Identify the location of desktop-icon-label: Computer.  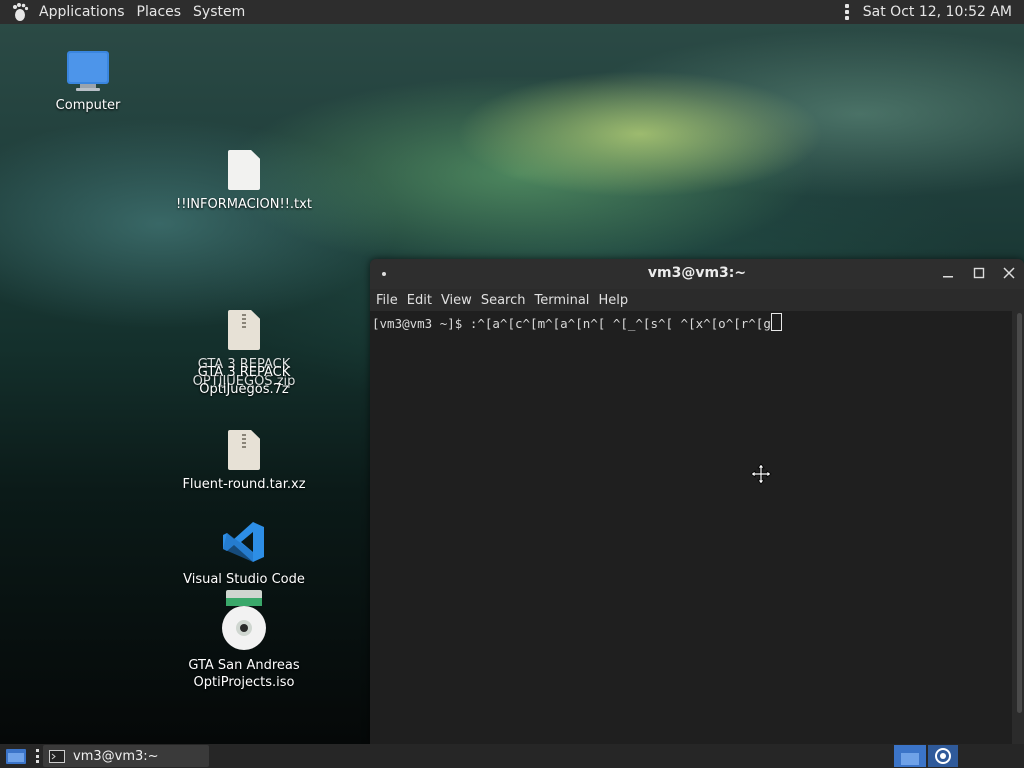
(88, 105).